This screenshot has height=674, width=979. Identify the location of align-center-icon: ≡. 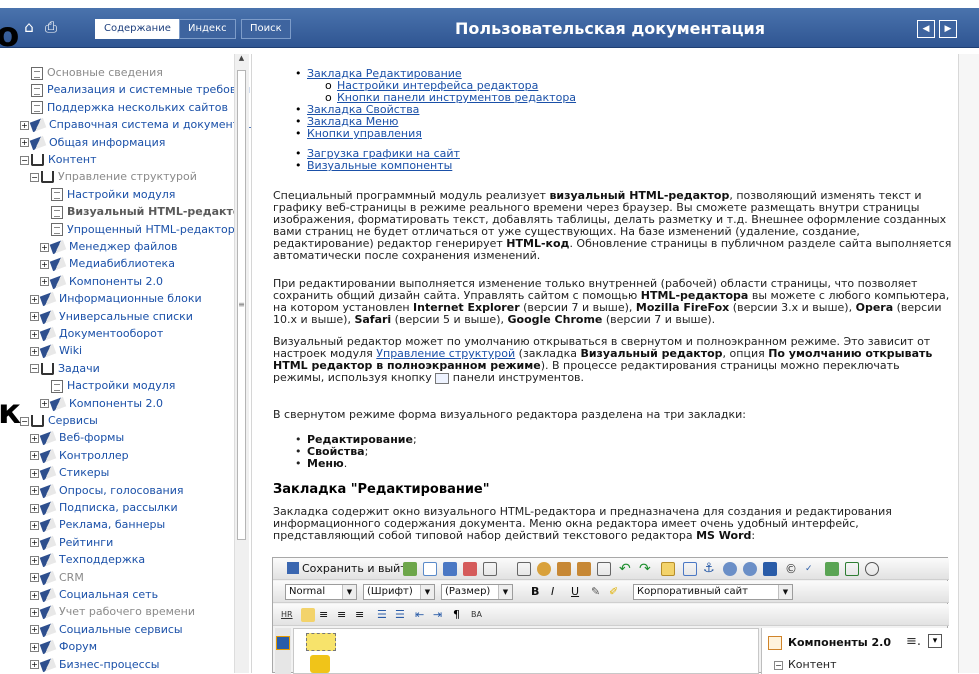
(326, 615).